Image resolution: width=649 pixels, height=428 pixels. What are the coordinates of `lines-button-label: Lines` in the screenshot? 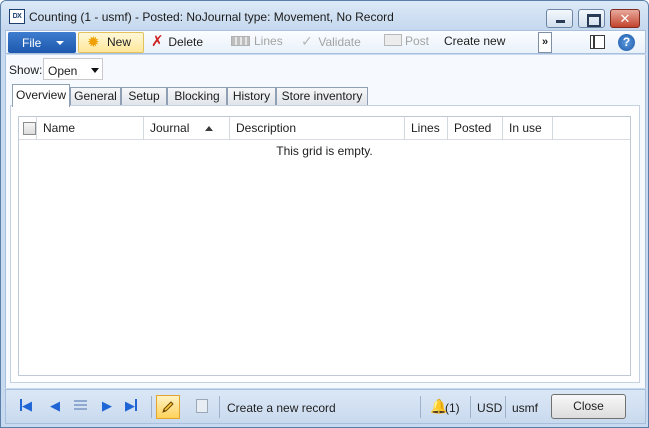 It's located at (268, 41).